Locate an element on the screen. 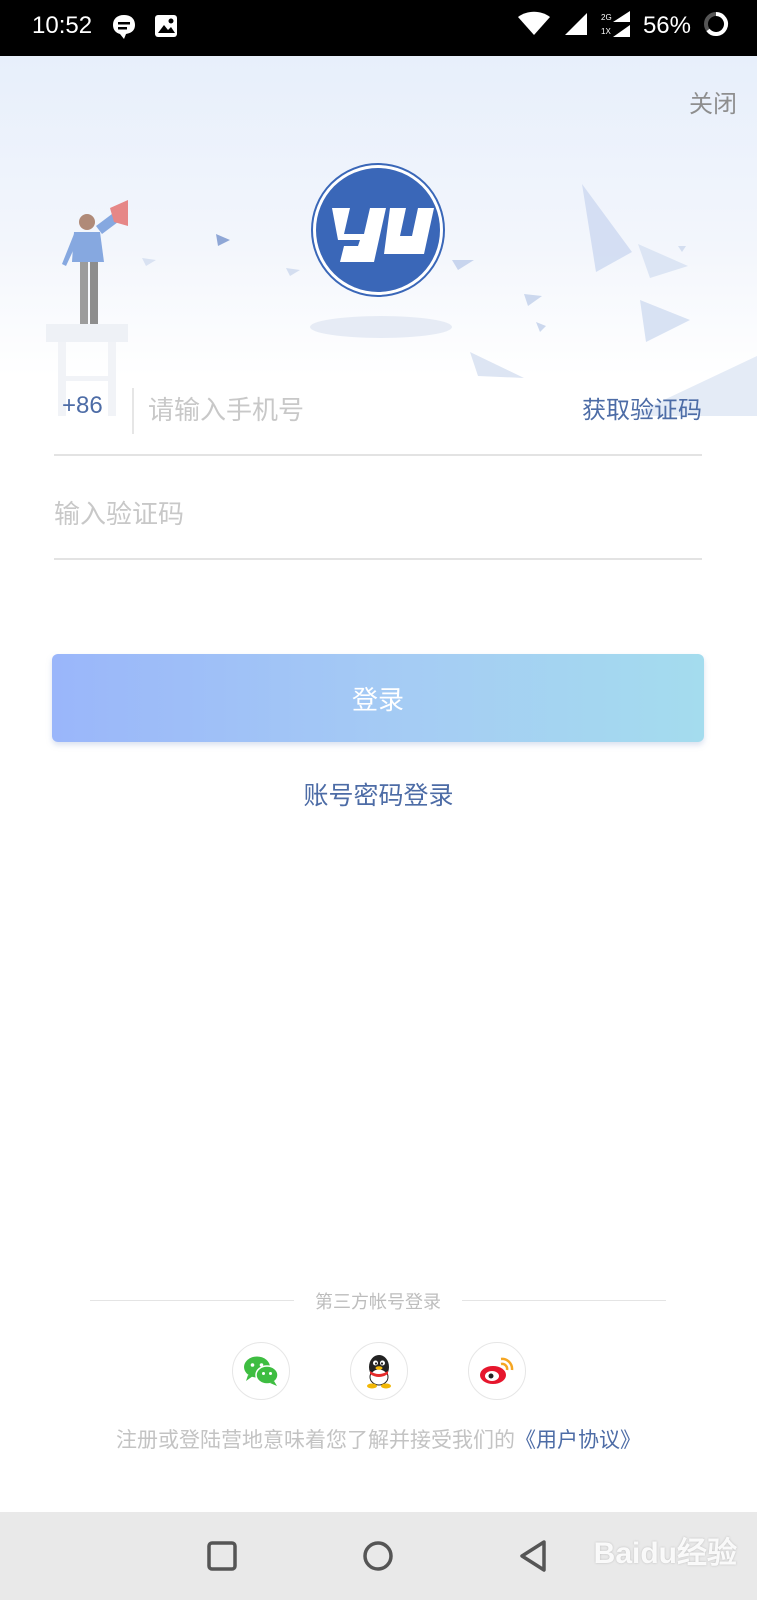 This screenshot has width=757, height=1600. qq-login-button is located at coordinates (379, 1371).